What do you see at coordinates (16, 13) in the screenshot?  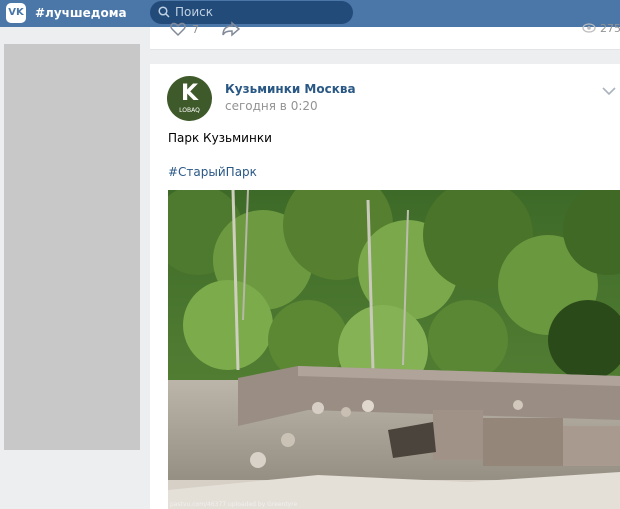 I see `vk-logo-icon: VK` at bounding box center [16, 13].